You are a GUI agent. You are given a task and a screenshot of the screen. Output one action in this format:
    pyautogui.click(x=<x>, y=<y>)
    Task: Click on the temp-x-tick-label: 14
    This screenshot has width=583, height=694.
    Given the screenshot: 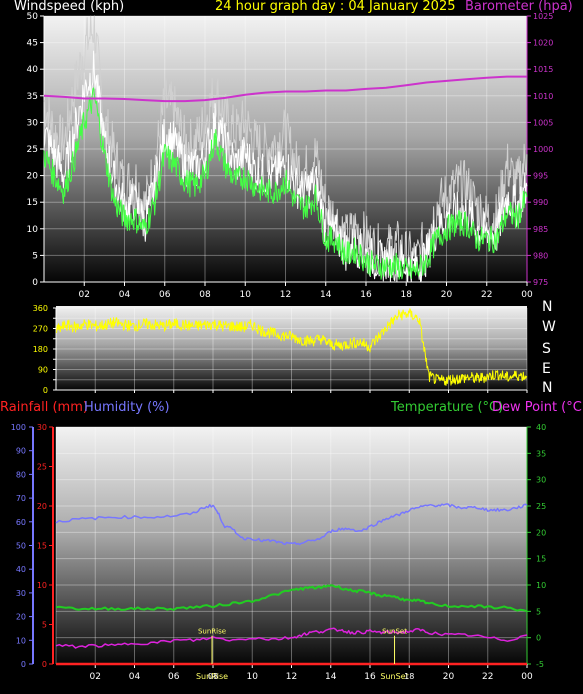 What is the action you would take?
    pyautogui.click(x=331, y=677)
    